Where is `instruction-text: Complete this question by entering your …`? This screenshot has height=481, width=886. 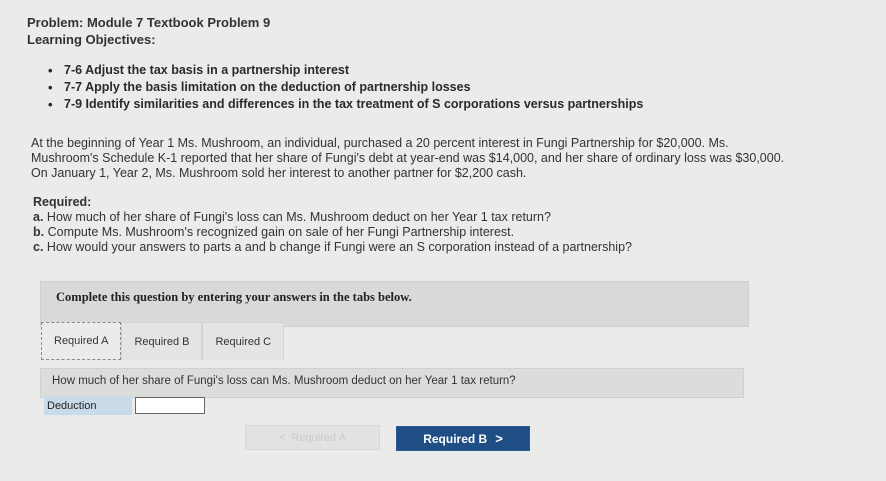
instruction-text: Complete this question by entering your … is located at coordinates (234, 297).